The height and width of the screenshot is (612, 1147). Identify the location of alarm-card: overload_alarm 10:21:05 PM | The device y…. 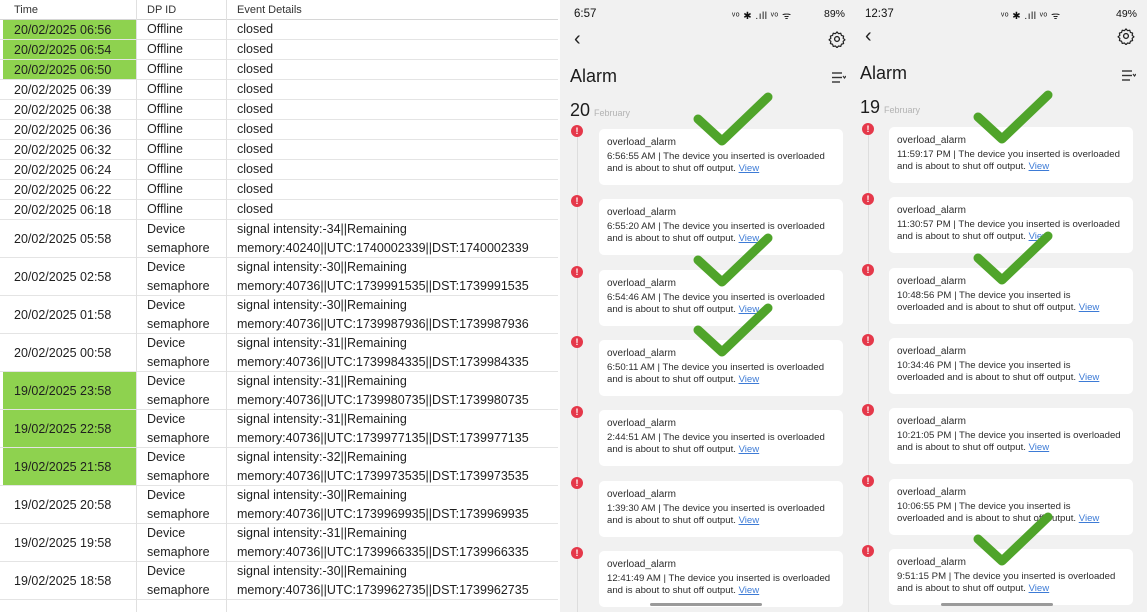
(1011, 436).